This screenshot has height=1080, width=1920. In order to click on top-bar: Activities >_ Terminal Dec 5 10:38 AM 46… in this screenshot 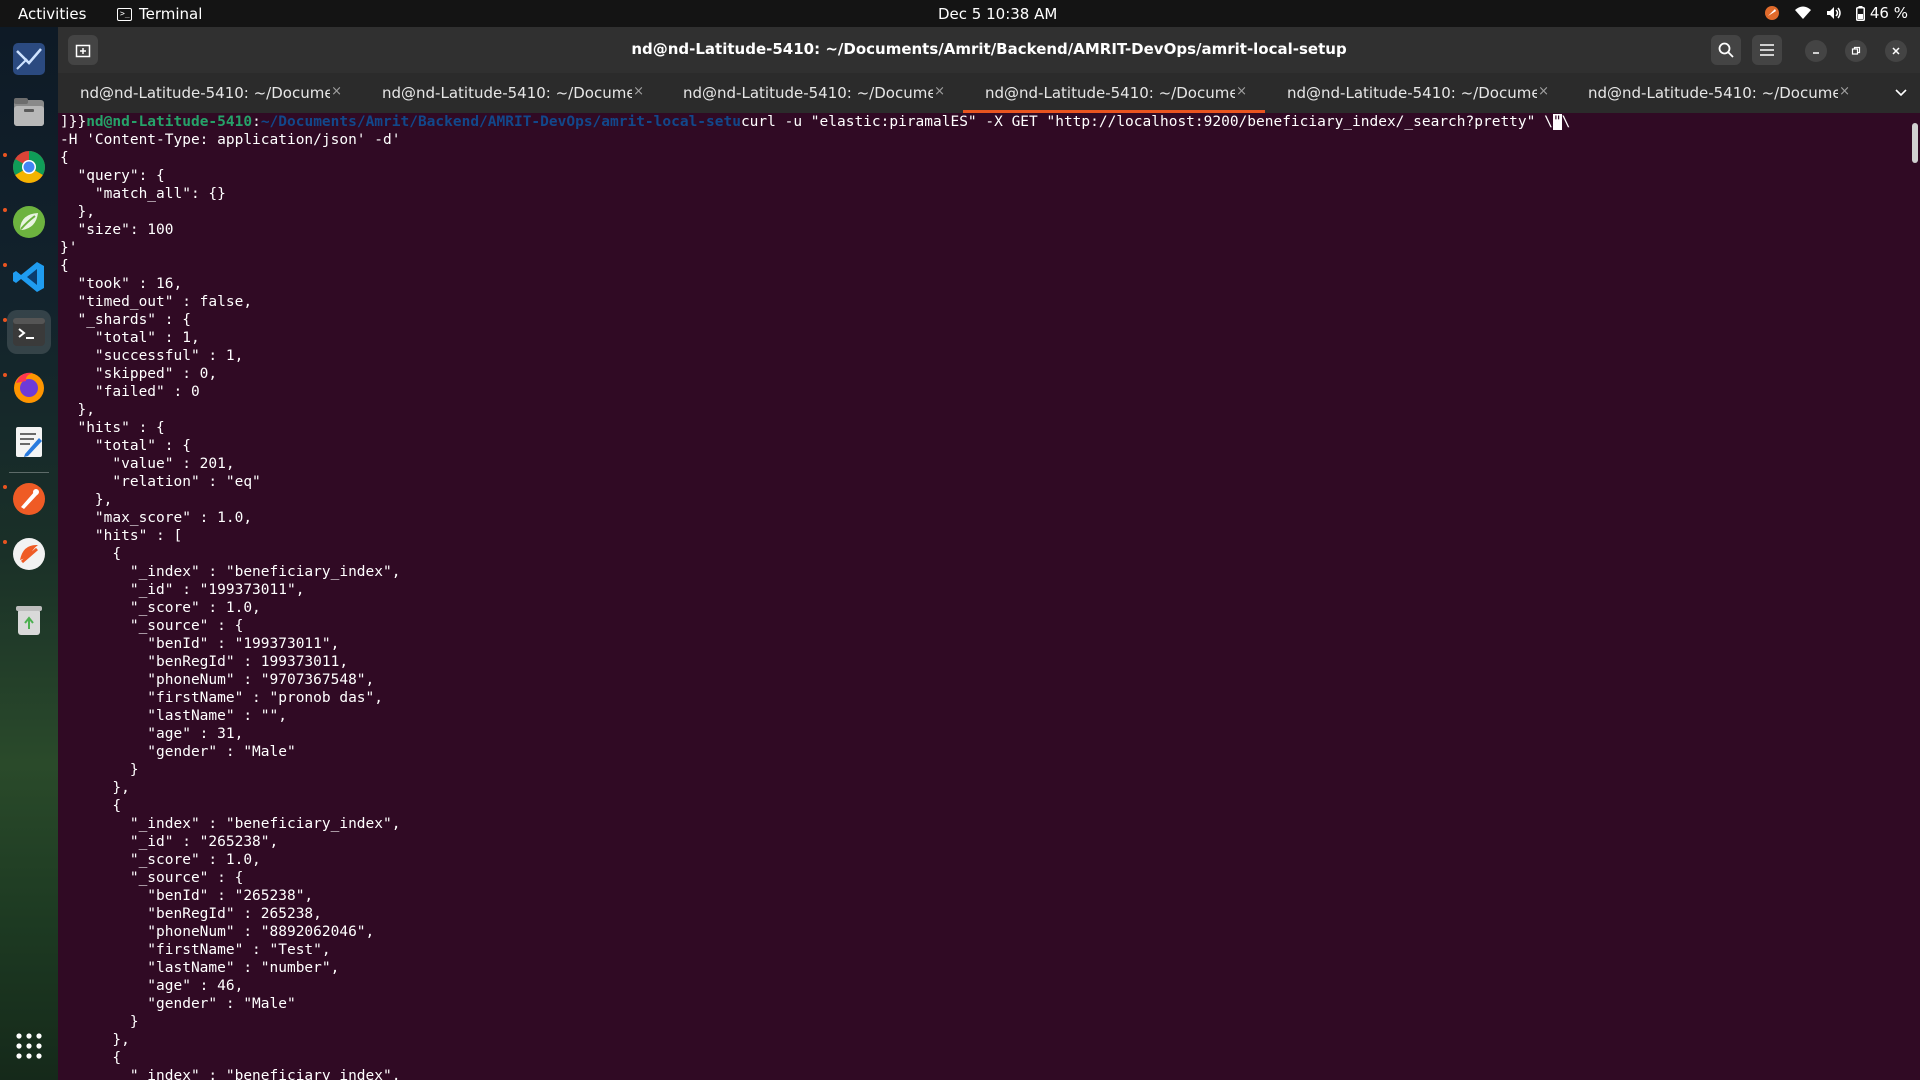, I will do `click(960, 13)`.